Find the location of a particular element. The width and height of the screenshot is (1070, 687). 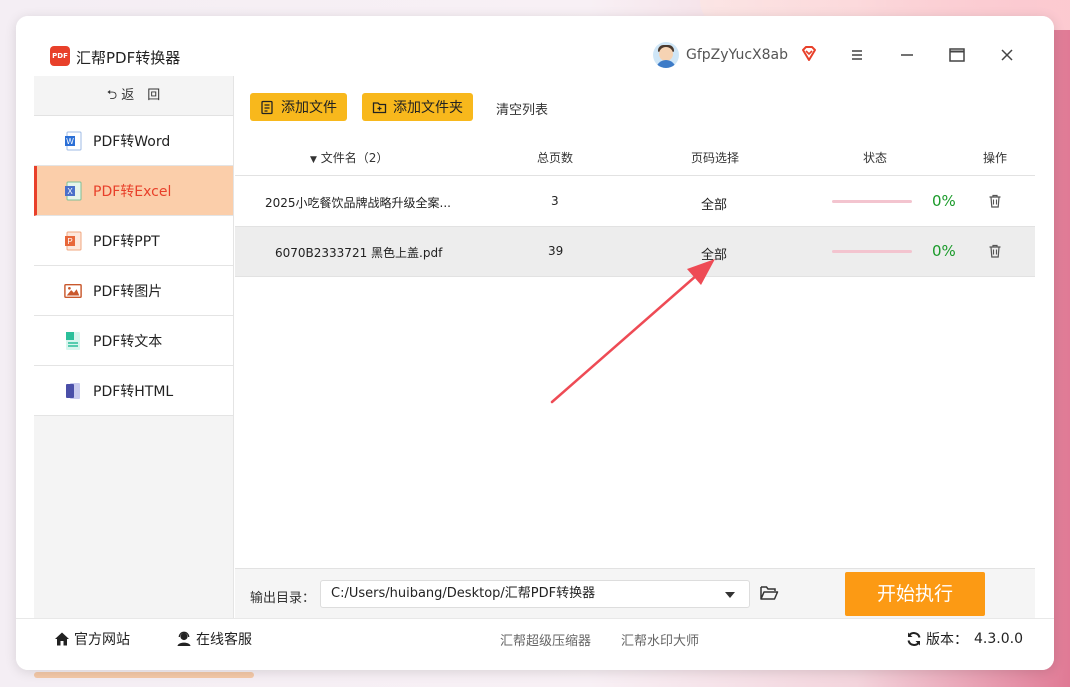

footer: 官方网站 在线客服 汇帮超级压缩器 汇帮水印大师 版本： 4.3.0.0 is located at coordinates (535, 644).